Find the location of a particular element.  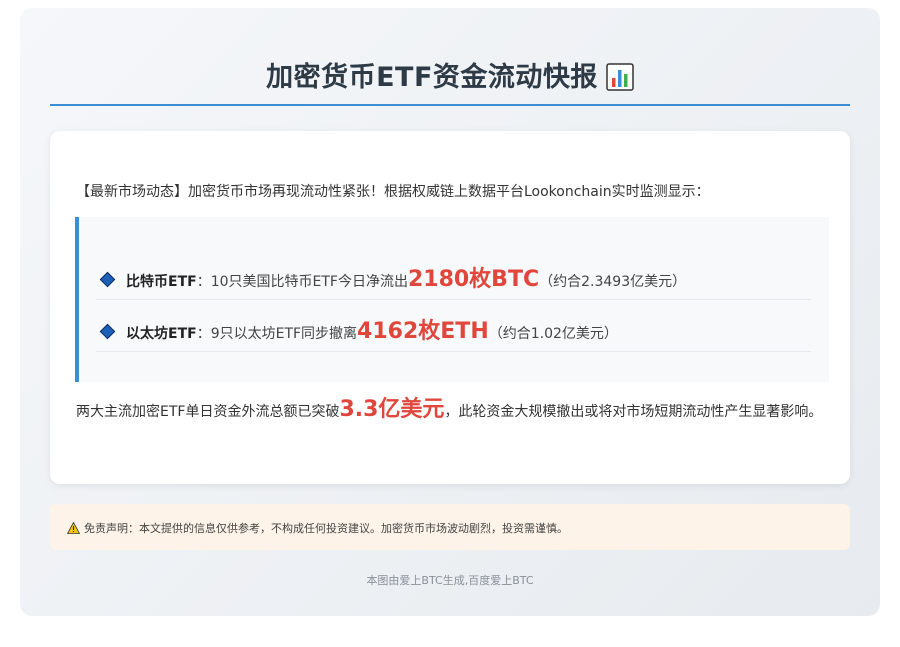

title-bar: 加密货币ETF资金流动快报 is located at coordinates (450, 82).